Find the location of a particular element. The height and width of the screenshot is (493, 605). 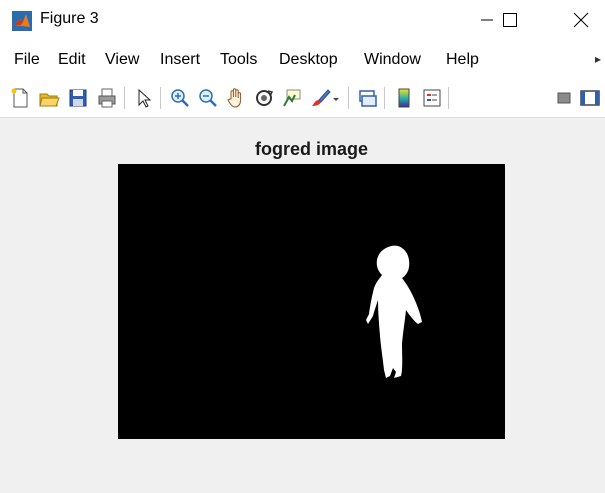

print-button is located at coordinates (107, 98).